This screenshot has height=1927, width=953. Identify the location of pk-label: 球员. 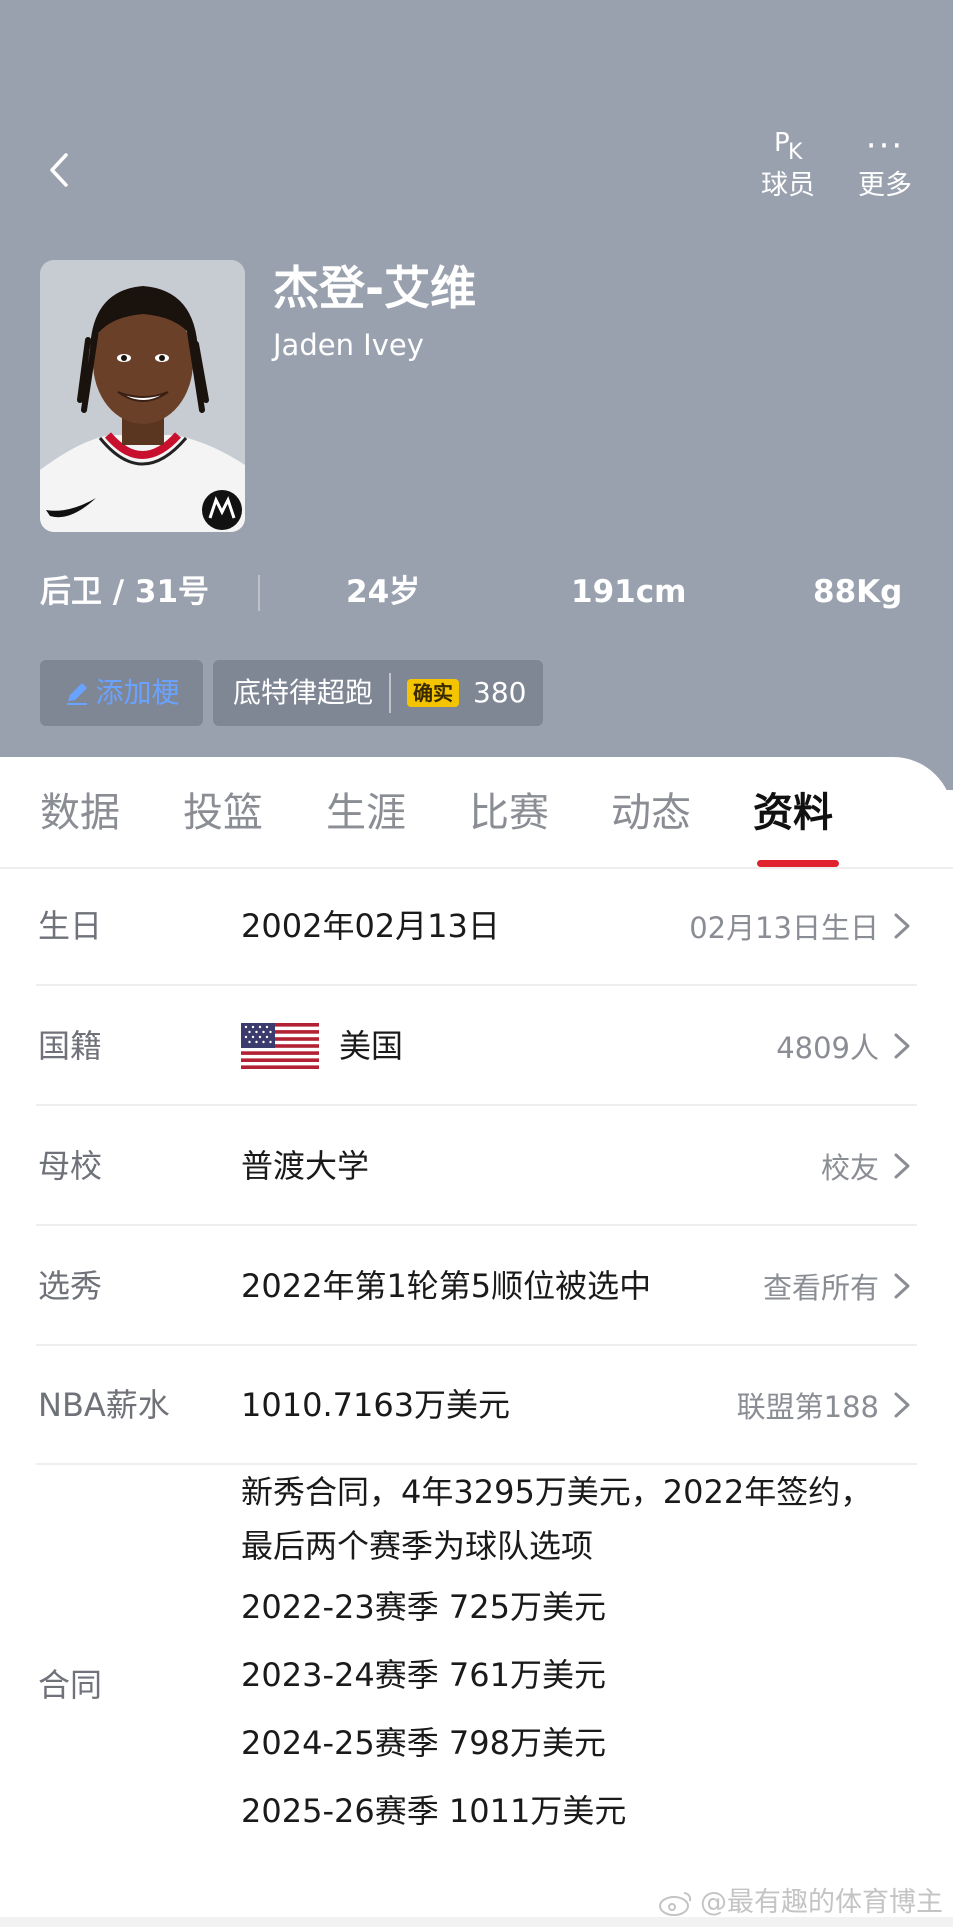
(788, 185).